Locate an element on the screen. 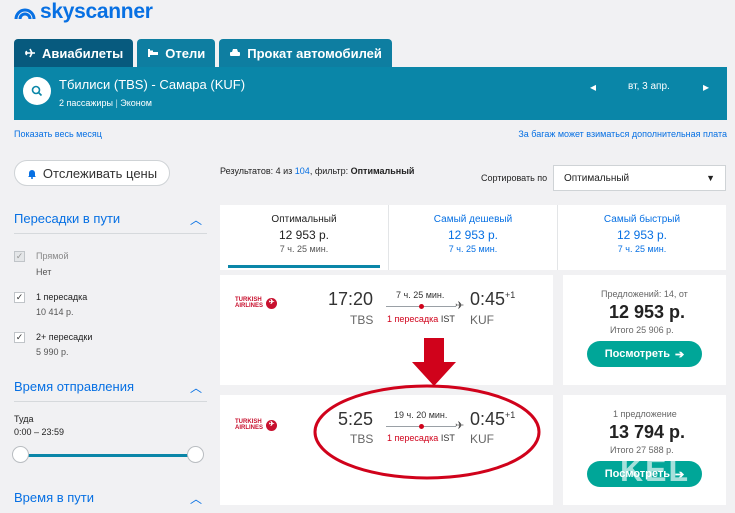 Image resolution: width=735 pixels, height=513 pixels. duration-filter-title: Время в пути is located at coordinates (54, 497).